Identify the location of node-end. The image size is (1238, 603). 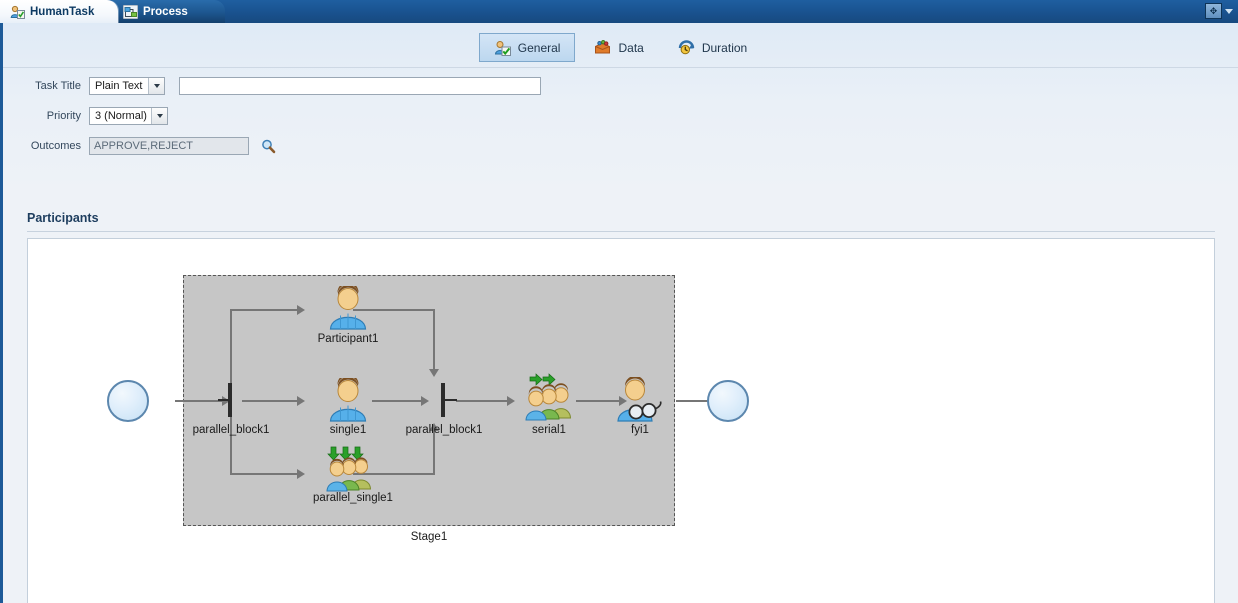
(728, 401).